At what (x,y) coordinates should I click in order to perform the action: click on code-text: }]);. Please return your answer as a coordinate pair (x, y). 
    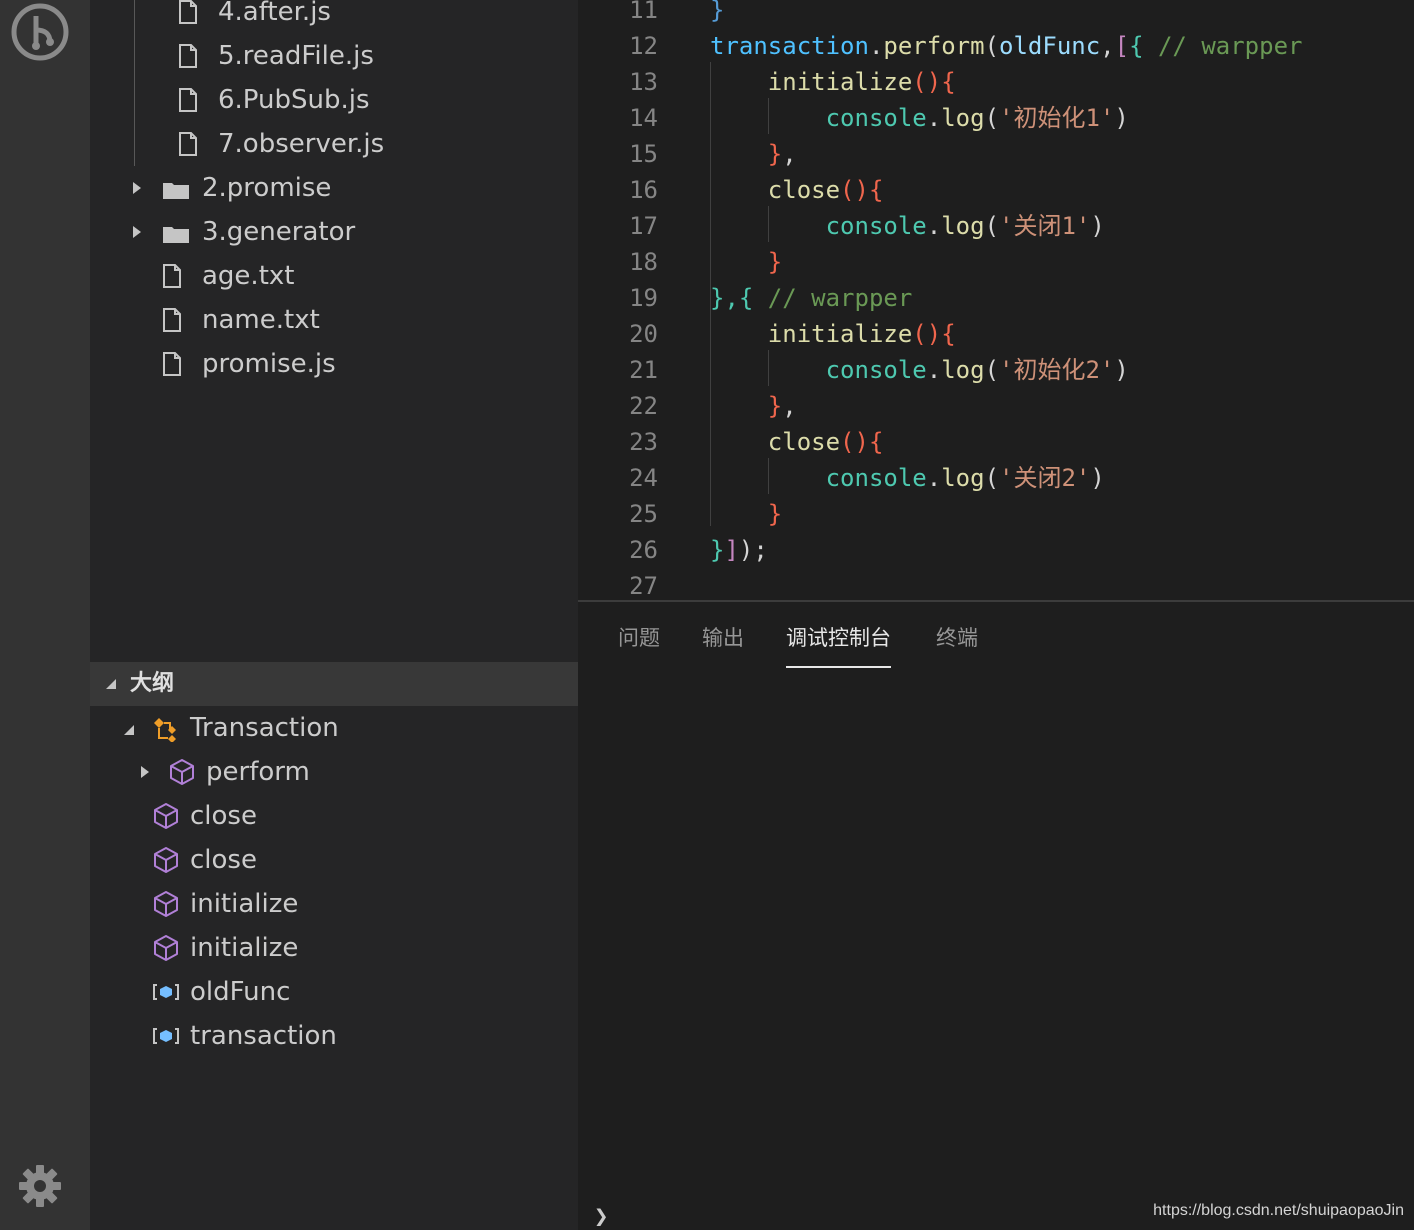
    Looking at the image, I should click on (739, 550).